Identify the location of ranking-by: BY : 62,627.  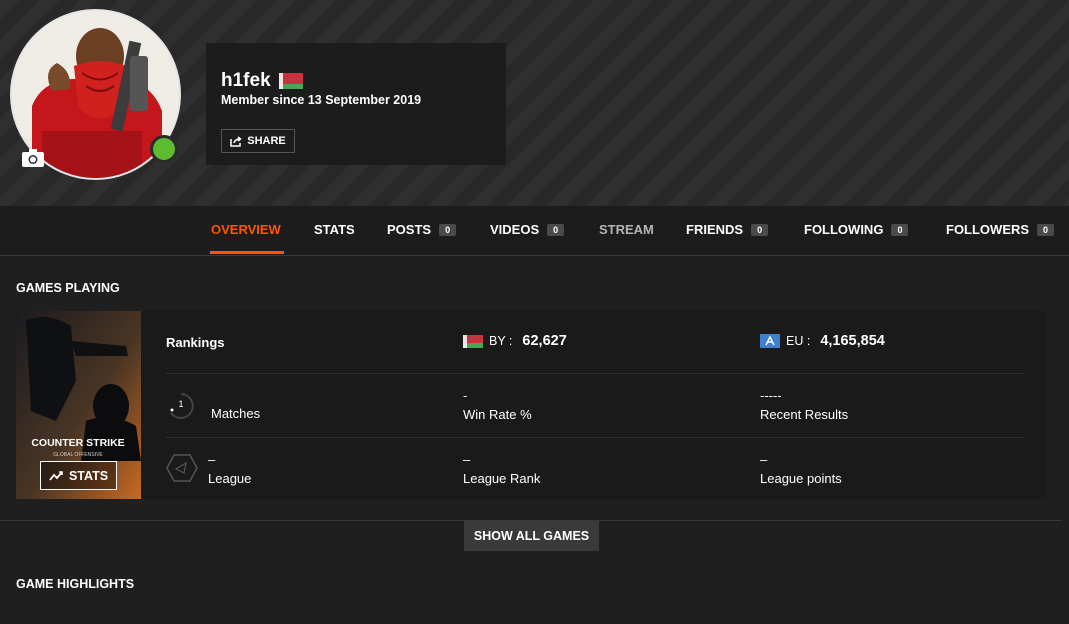
(515, 341).